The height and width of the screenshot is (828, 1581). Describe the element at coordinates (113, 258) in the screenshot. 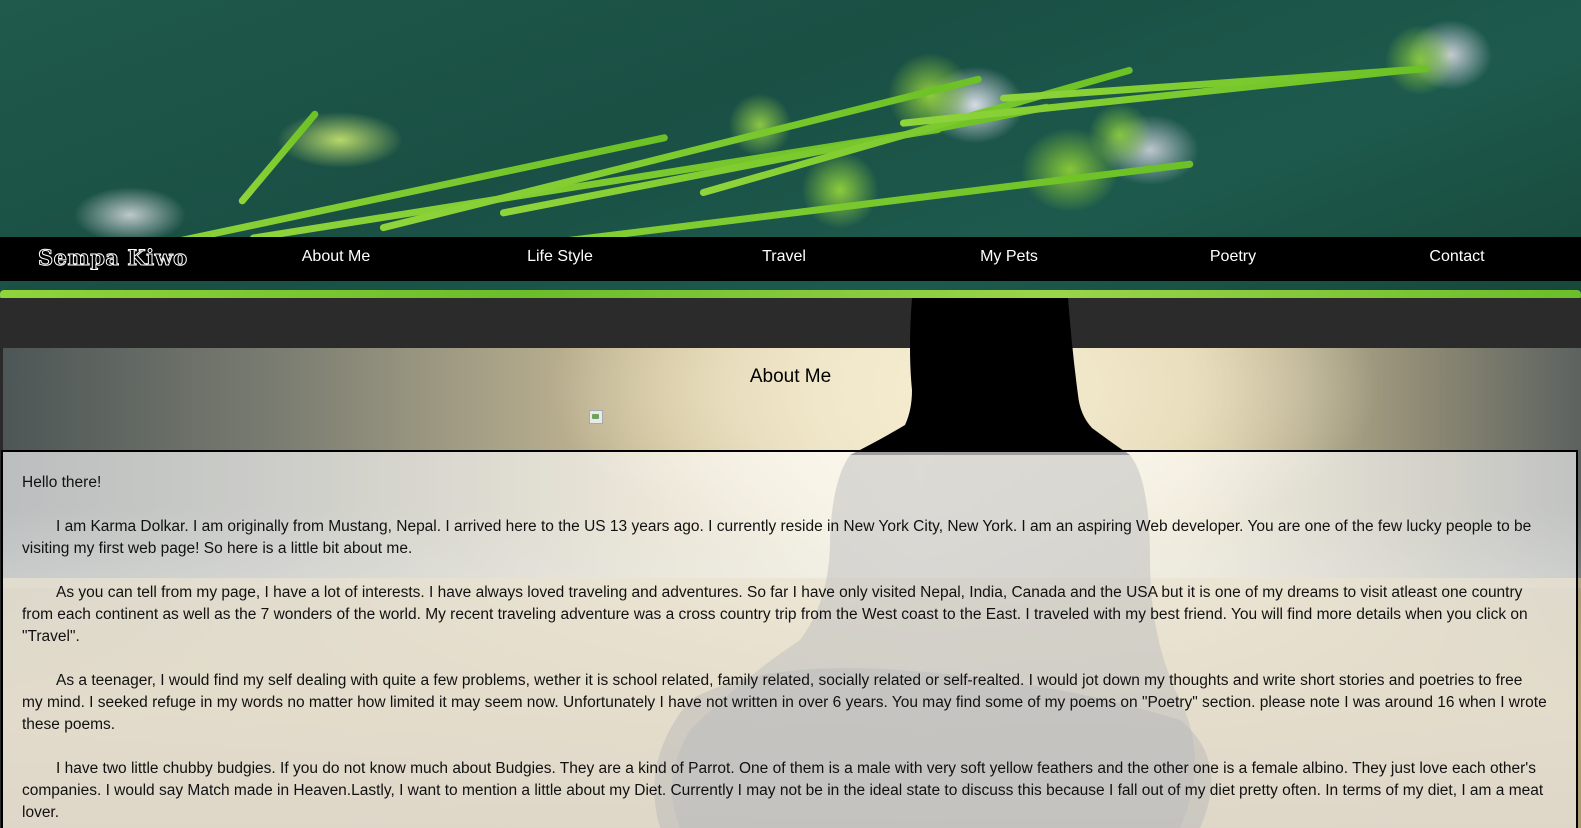

I see `site-logo: Sempa Kiwo` at that location.